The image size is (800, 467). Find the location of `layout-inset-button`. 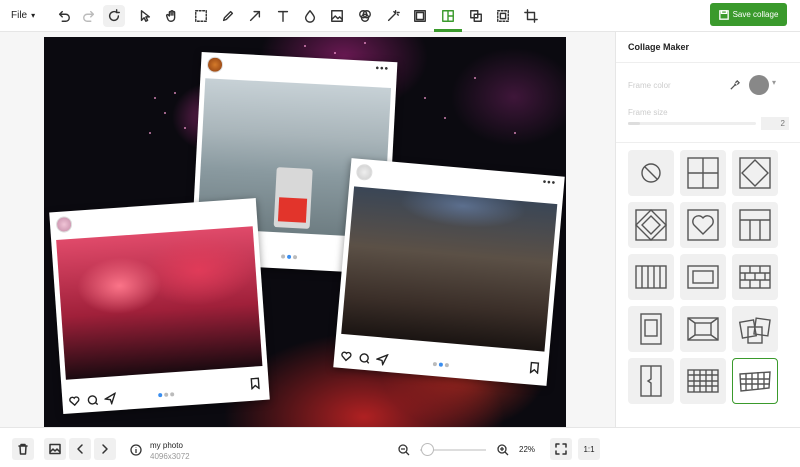

layout-inset-button is located at coordinates (703, 329).